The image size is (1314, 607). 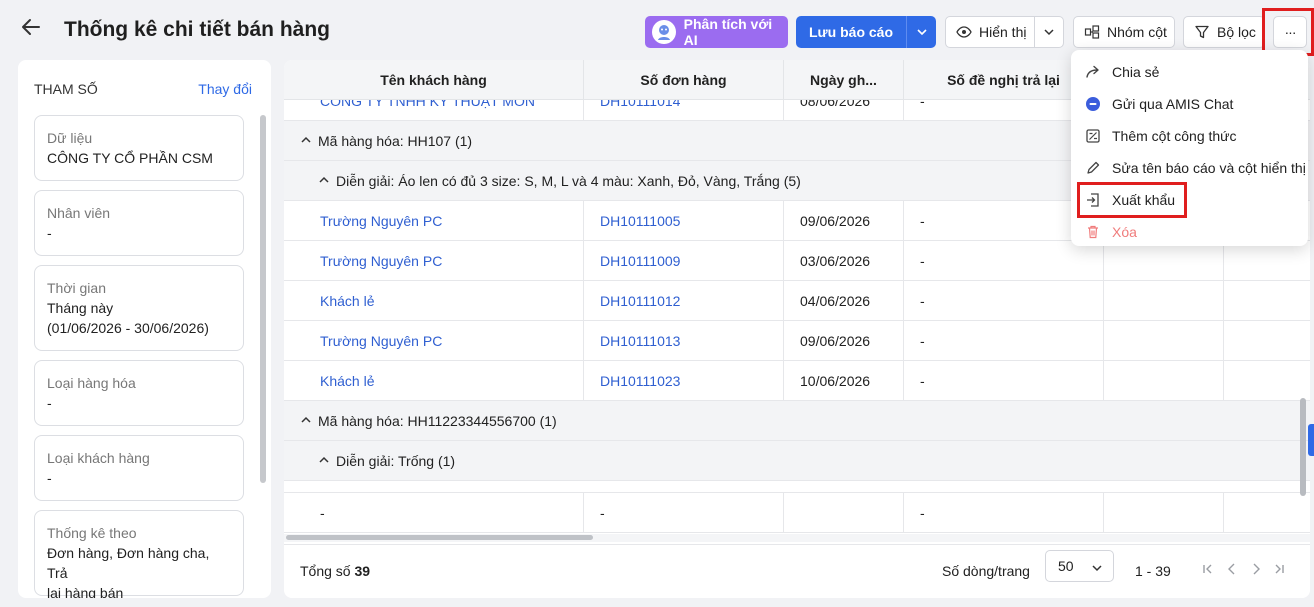 What do you see at coordinates (684, 261) in the screenshot?
I see `order-cell: DH10111009` at bounding box center [684, 261].